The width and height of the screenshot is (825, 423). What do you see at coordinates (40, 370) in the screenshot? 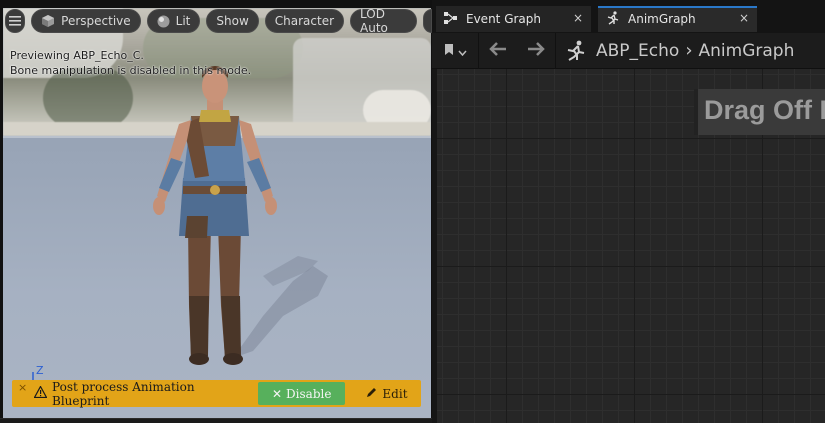
I see `axis-z-label: Z` at bounding box center [40, 370].